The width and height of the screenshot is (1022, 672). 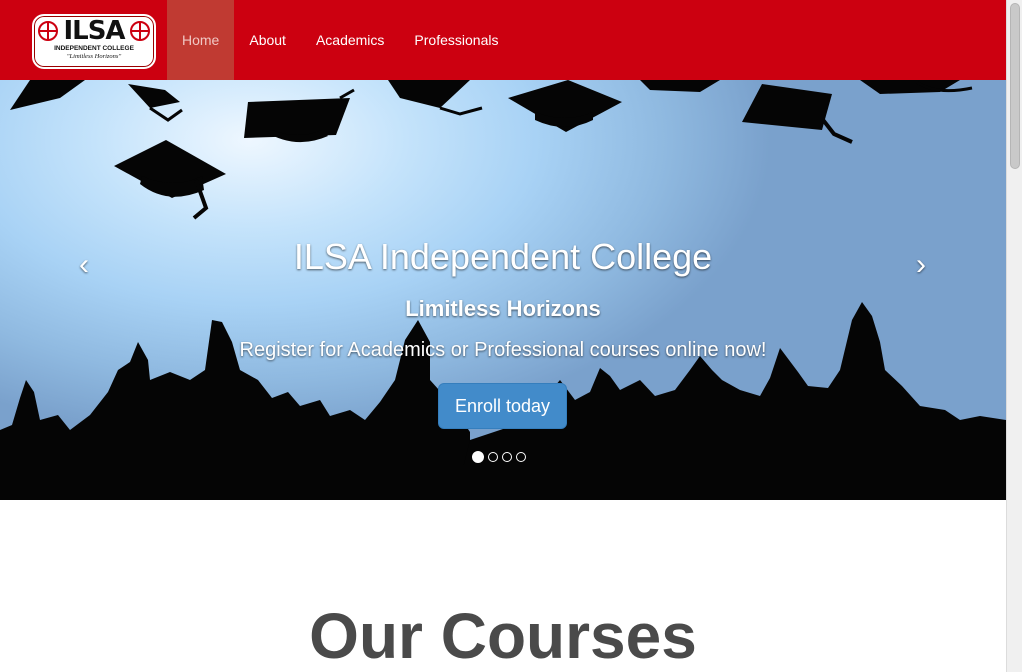 What do you see at coordinates (94, 48) in the screenshot?
I see `logo-subtitle: INDEPENDENT COLLEGE` at bounding box center [94, 48].